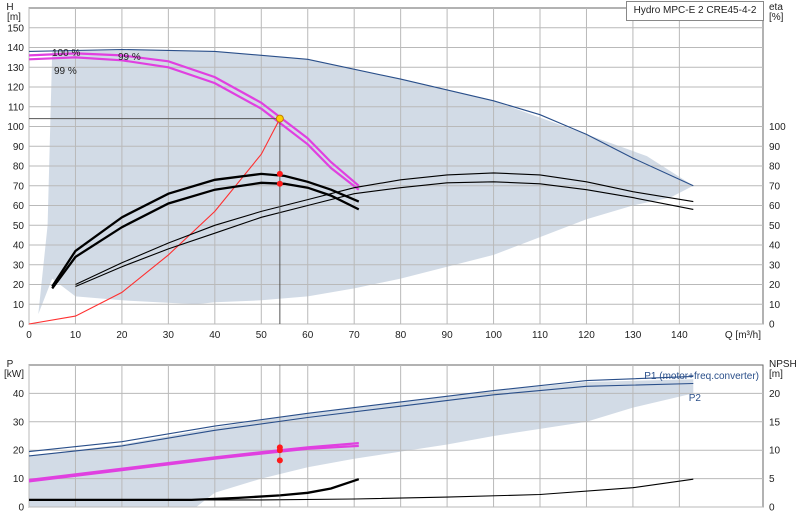 This screenshot has height=525, width=800. Describe the element at coordinates (19, 226) in the screenshot. I see `y-tick-label: 50` at that location.